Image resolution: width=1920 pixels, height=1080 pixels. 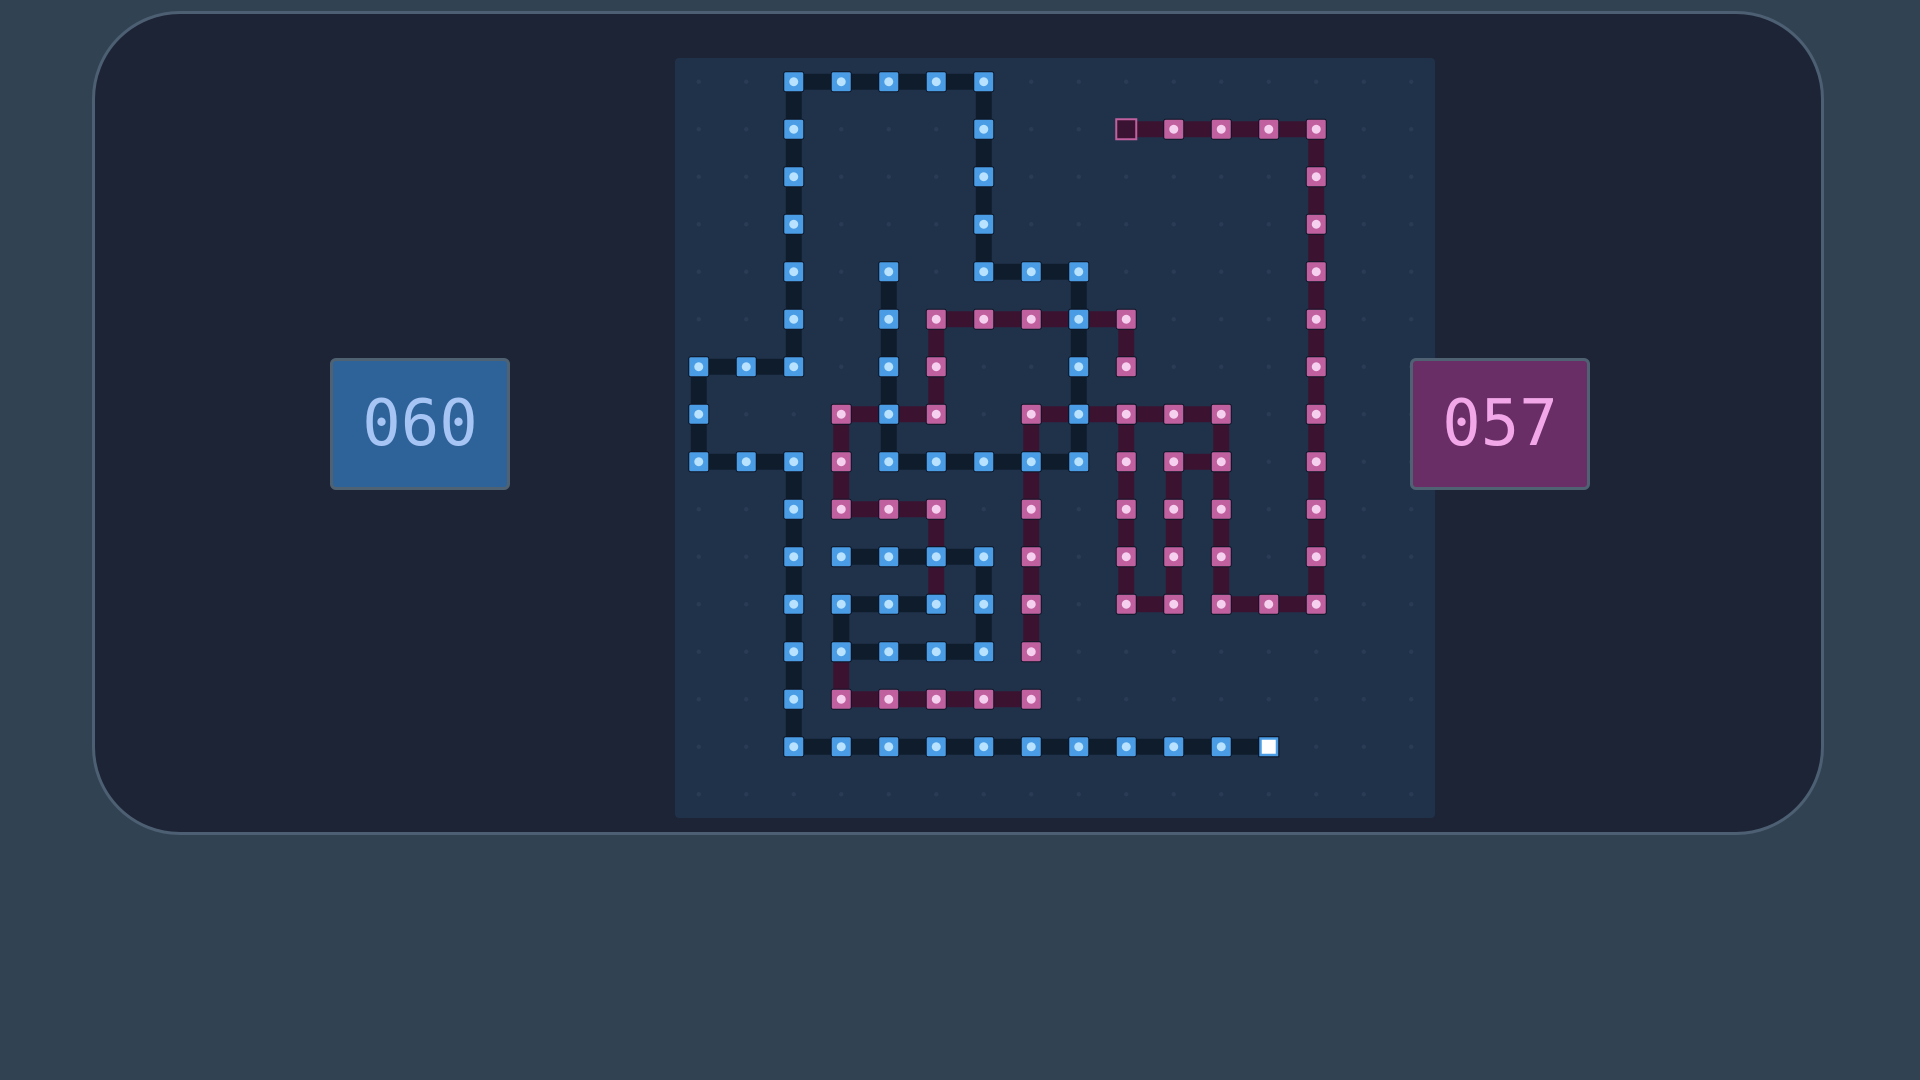 I want to click on pink-tail, so click(x=1126, y=129).